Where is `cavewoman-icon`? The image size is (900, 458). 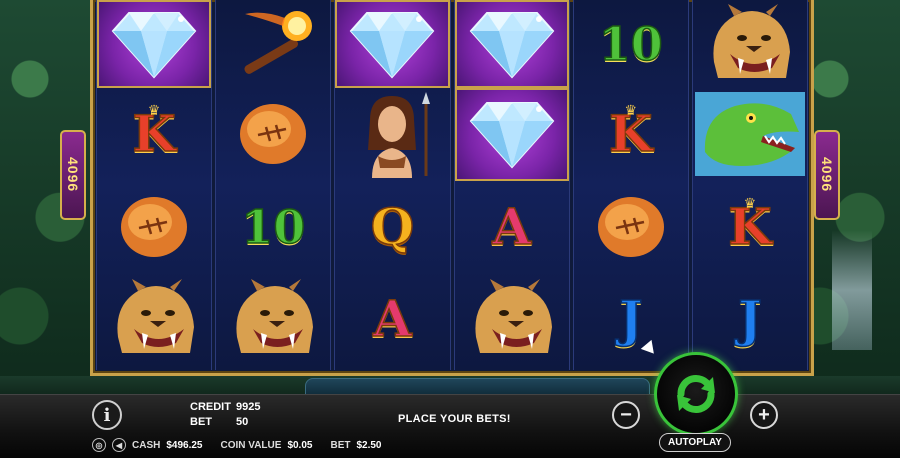
cavewoman-icon is located at coordinates (399, 135).